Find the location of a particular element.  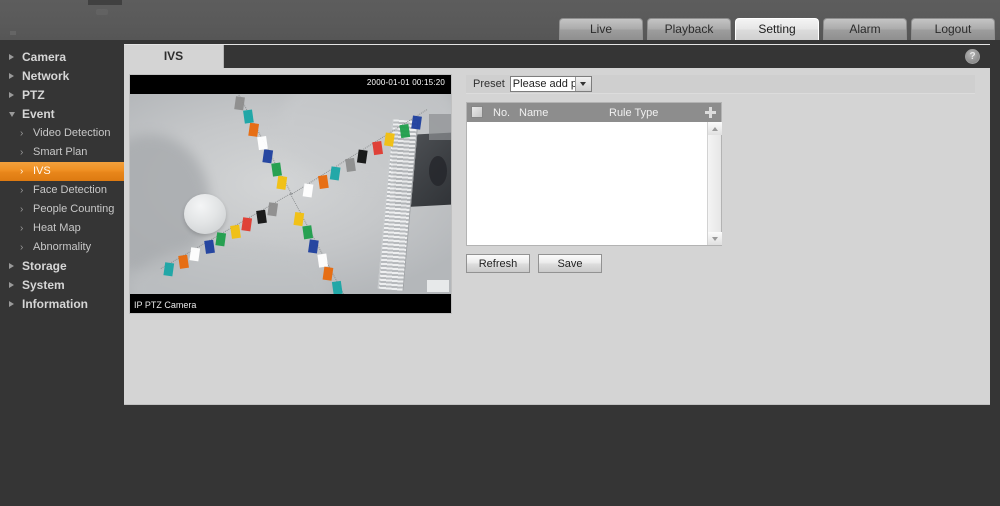

rule-table-header: No. Name Rule Type is located at coordinates (594, 112).